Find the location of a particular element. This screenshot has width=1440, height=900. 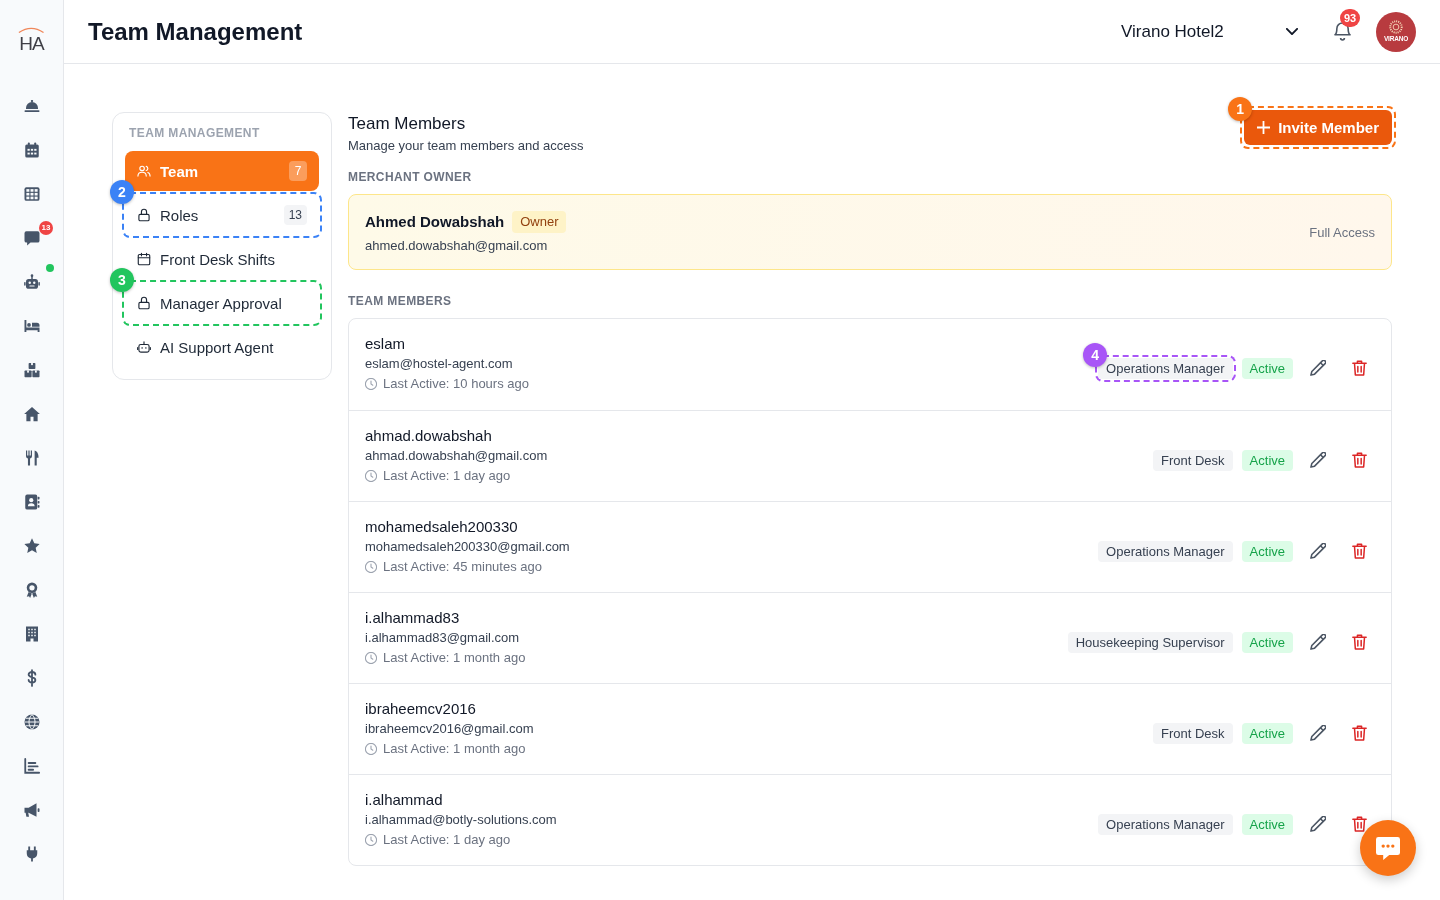

step-marker: 1 is located at coordinates (1240, 109).